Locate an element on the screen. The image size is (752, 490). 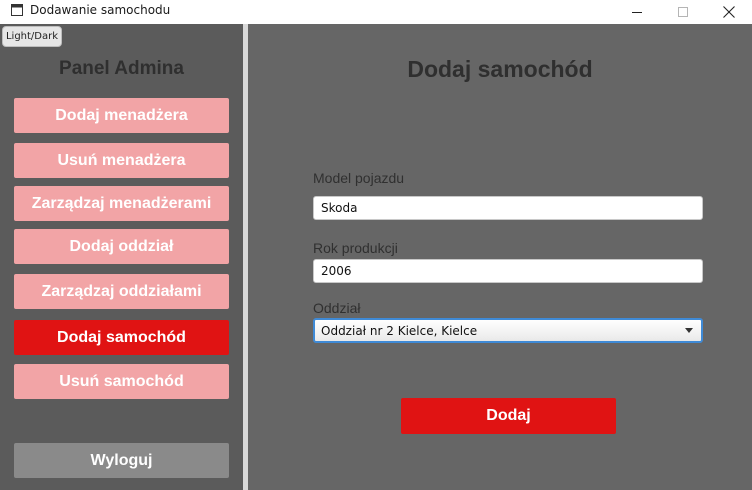
model-label: Model pojazdu is located at coordinates (359, 178).